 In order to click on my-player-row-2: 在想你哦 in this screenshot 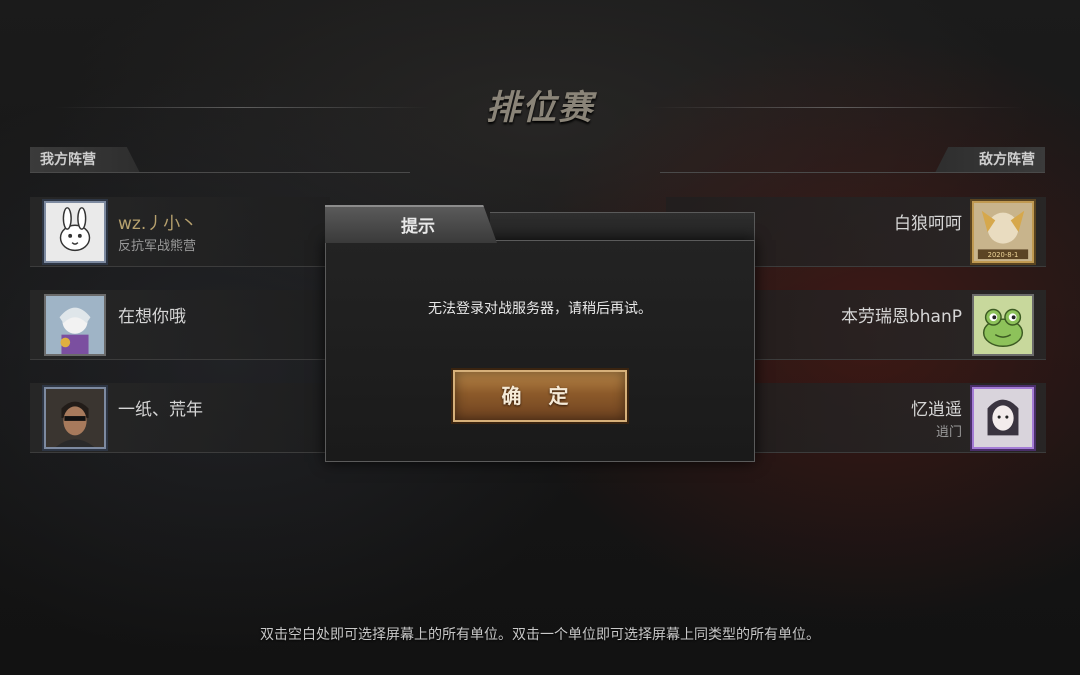, I will do `click(180, 325)`.